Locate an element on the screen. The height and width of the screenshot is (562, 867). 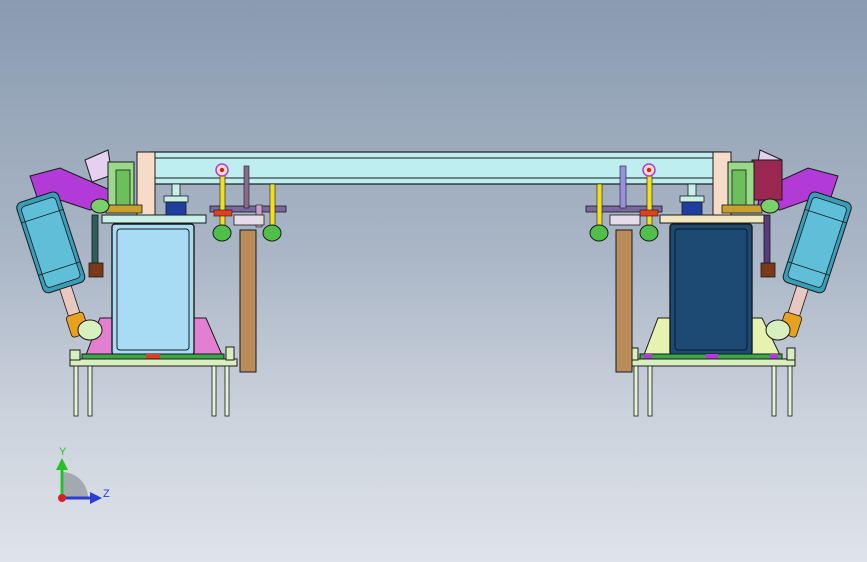
z-axis-label: Z is located at coordinates (106, 494).